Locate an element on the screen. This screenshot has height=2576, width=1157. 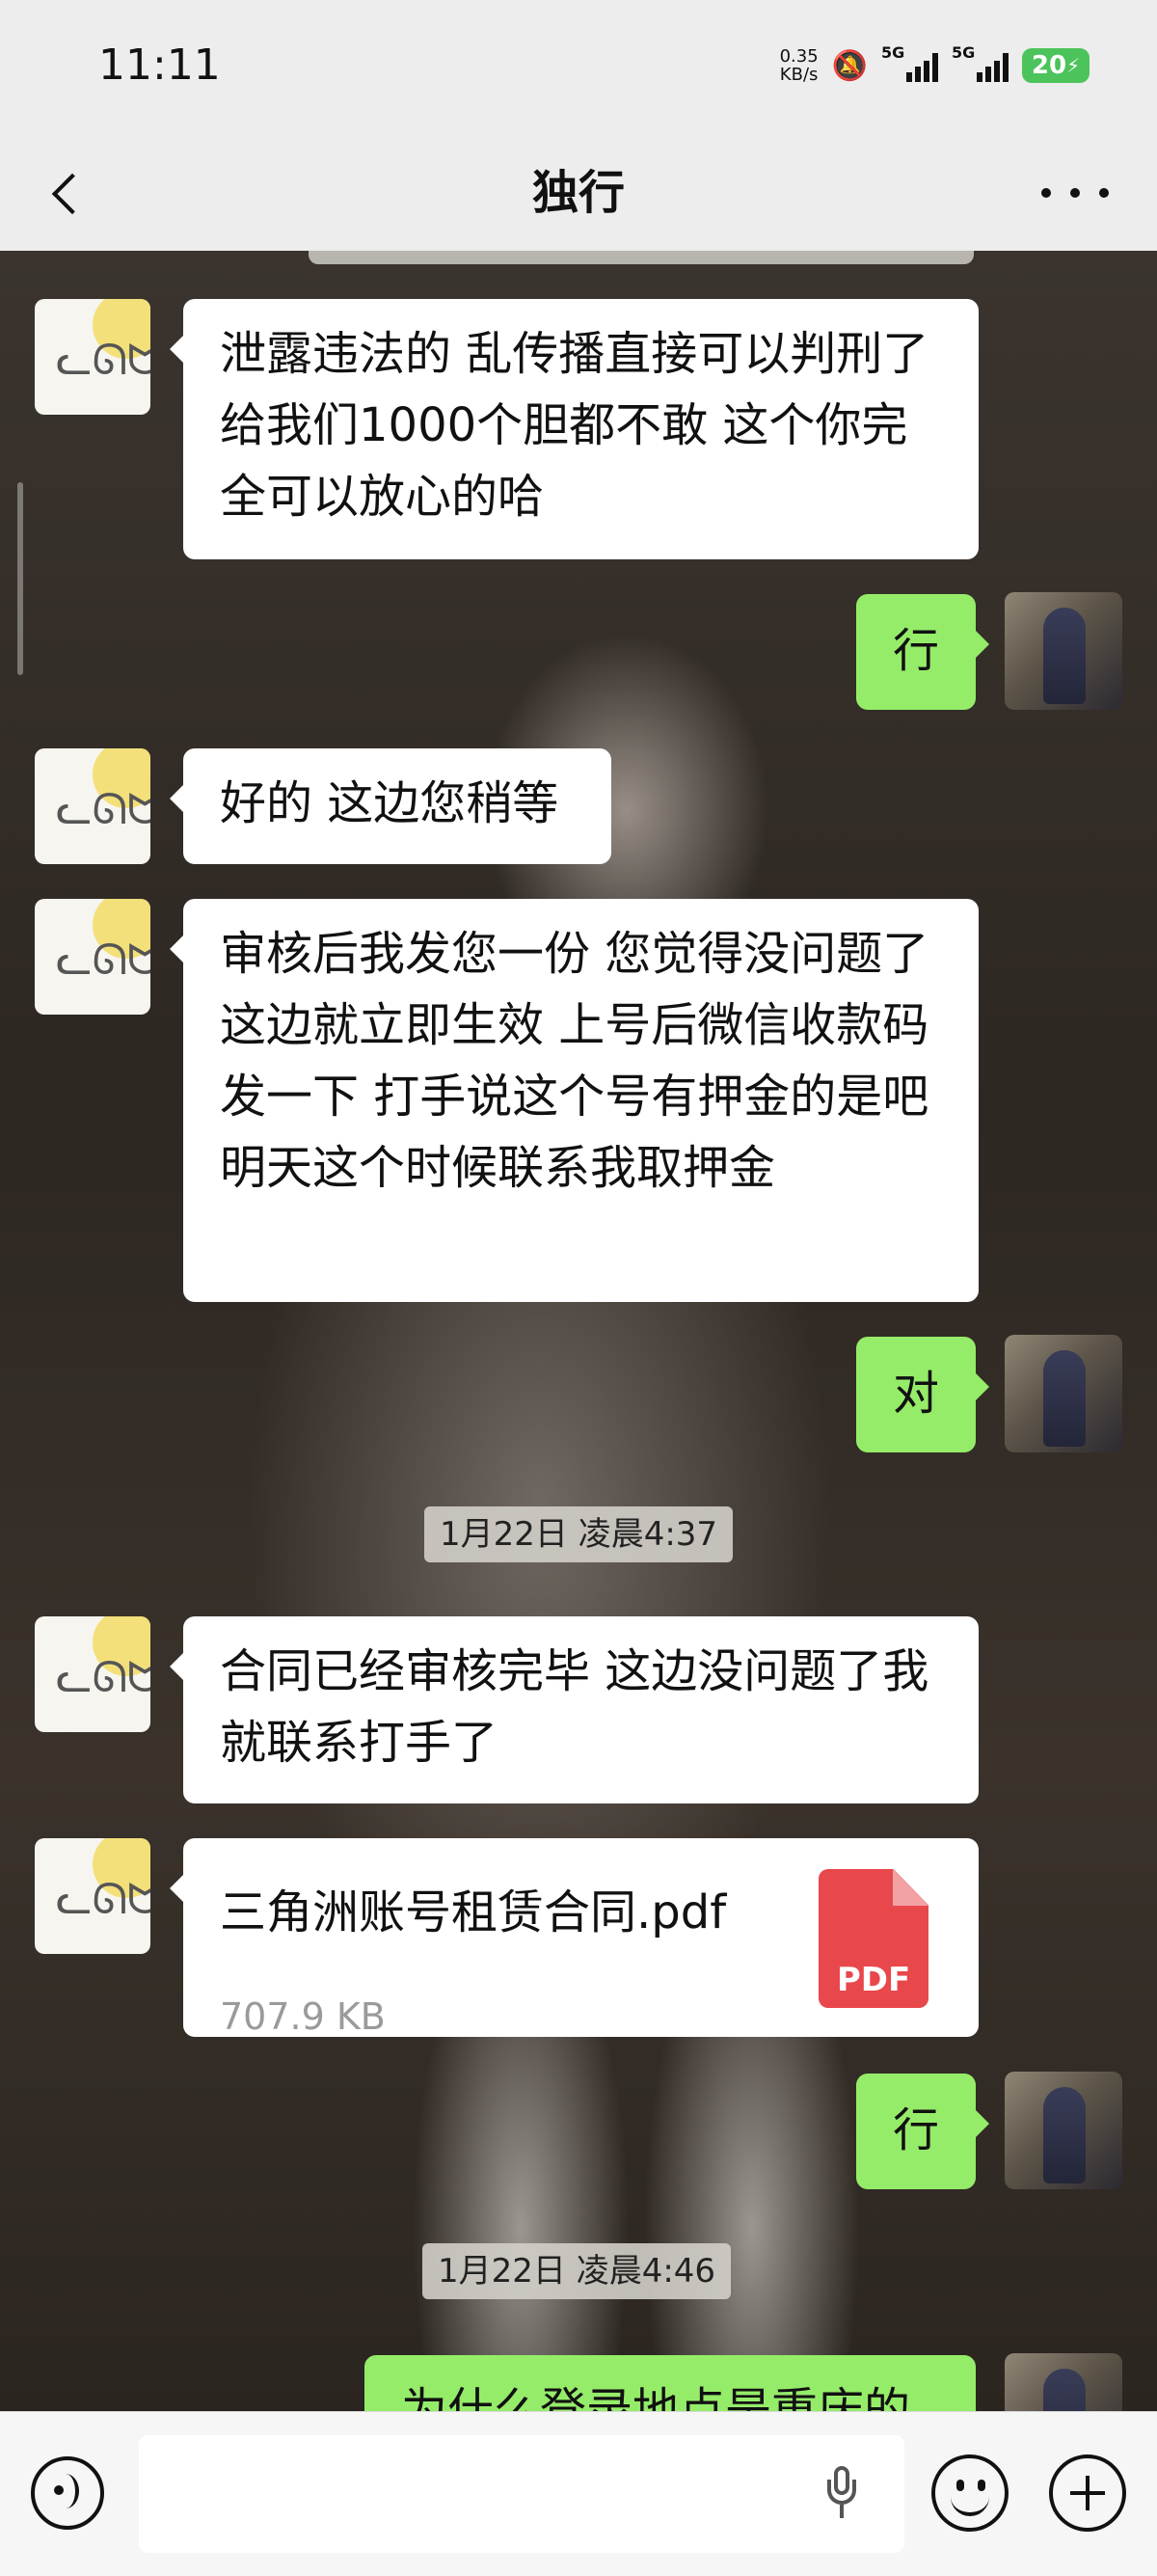
more-options-button is located at coordinates (1075, 193).